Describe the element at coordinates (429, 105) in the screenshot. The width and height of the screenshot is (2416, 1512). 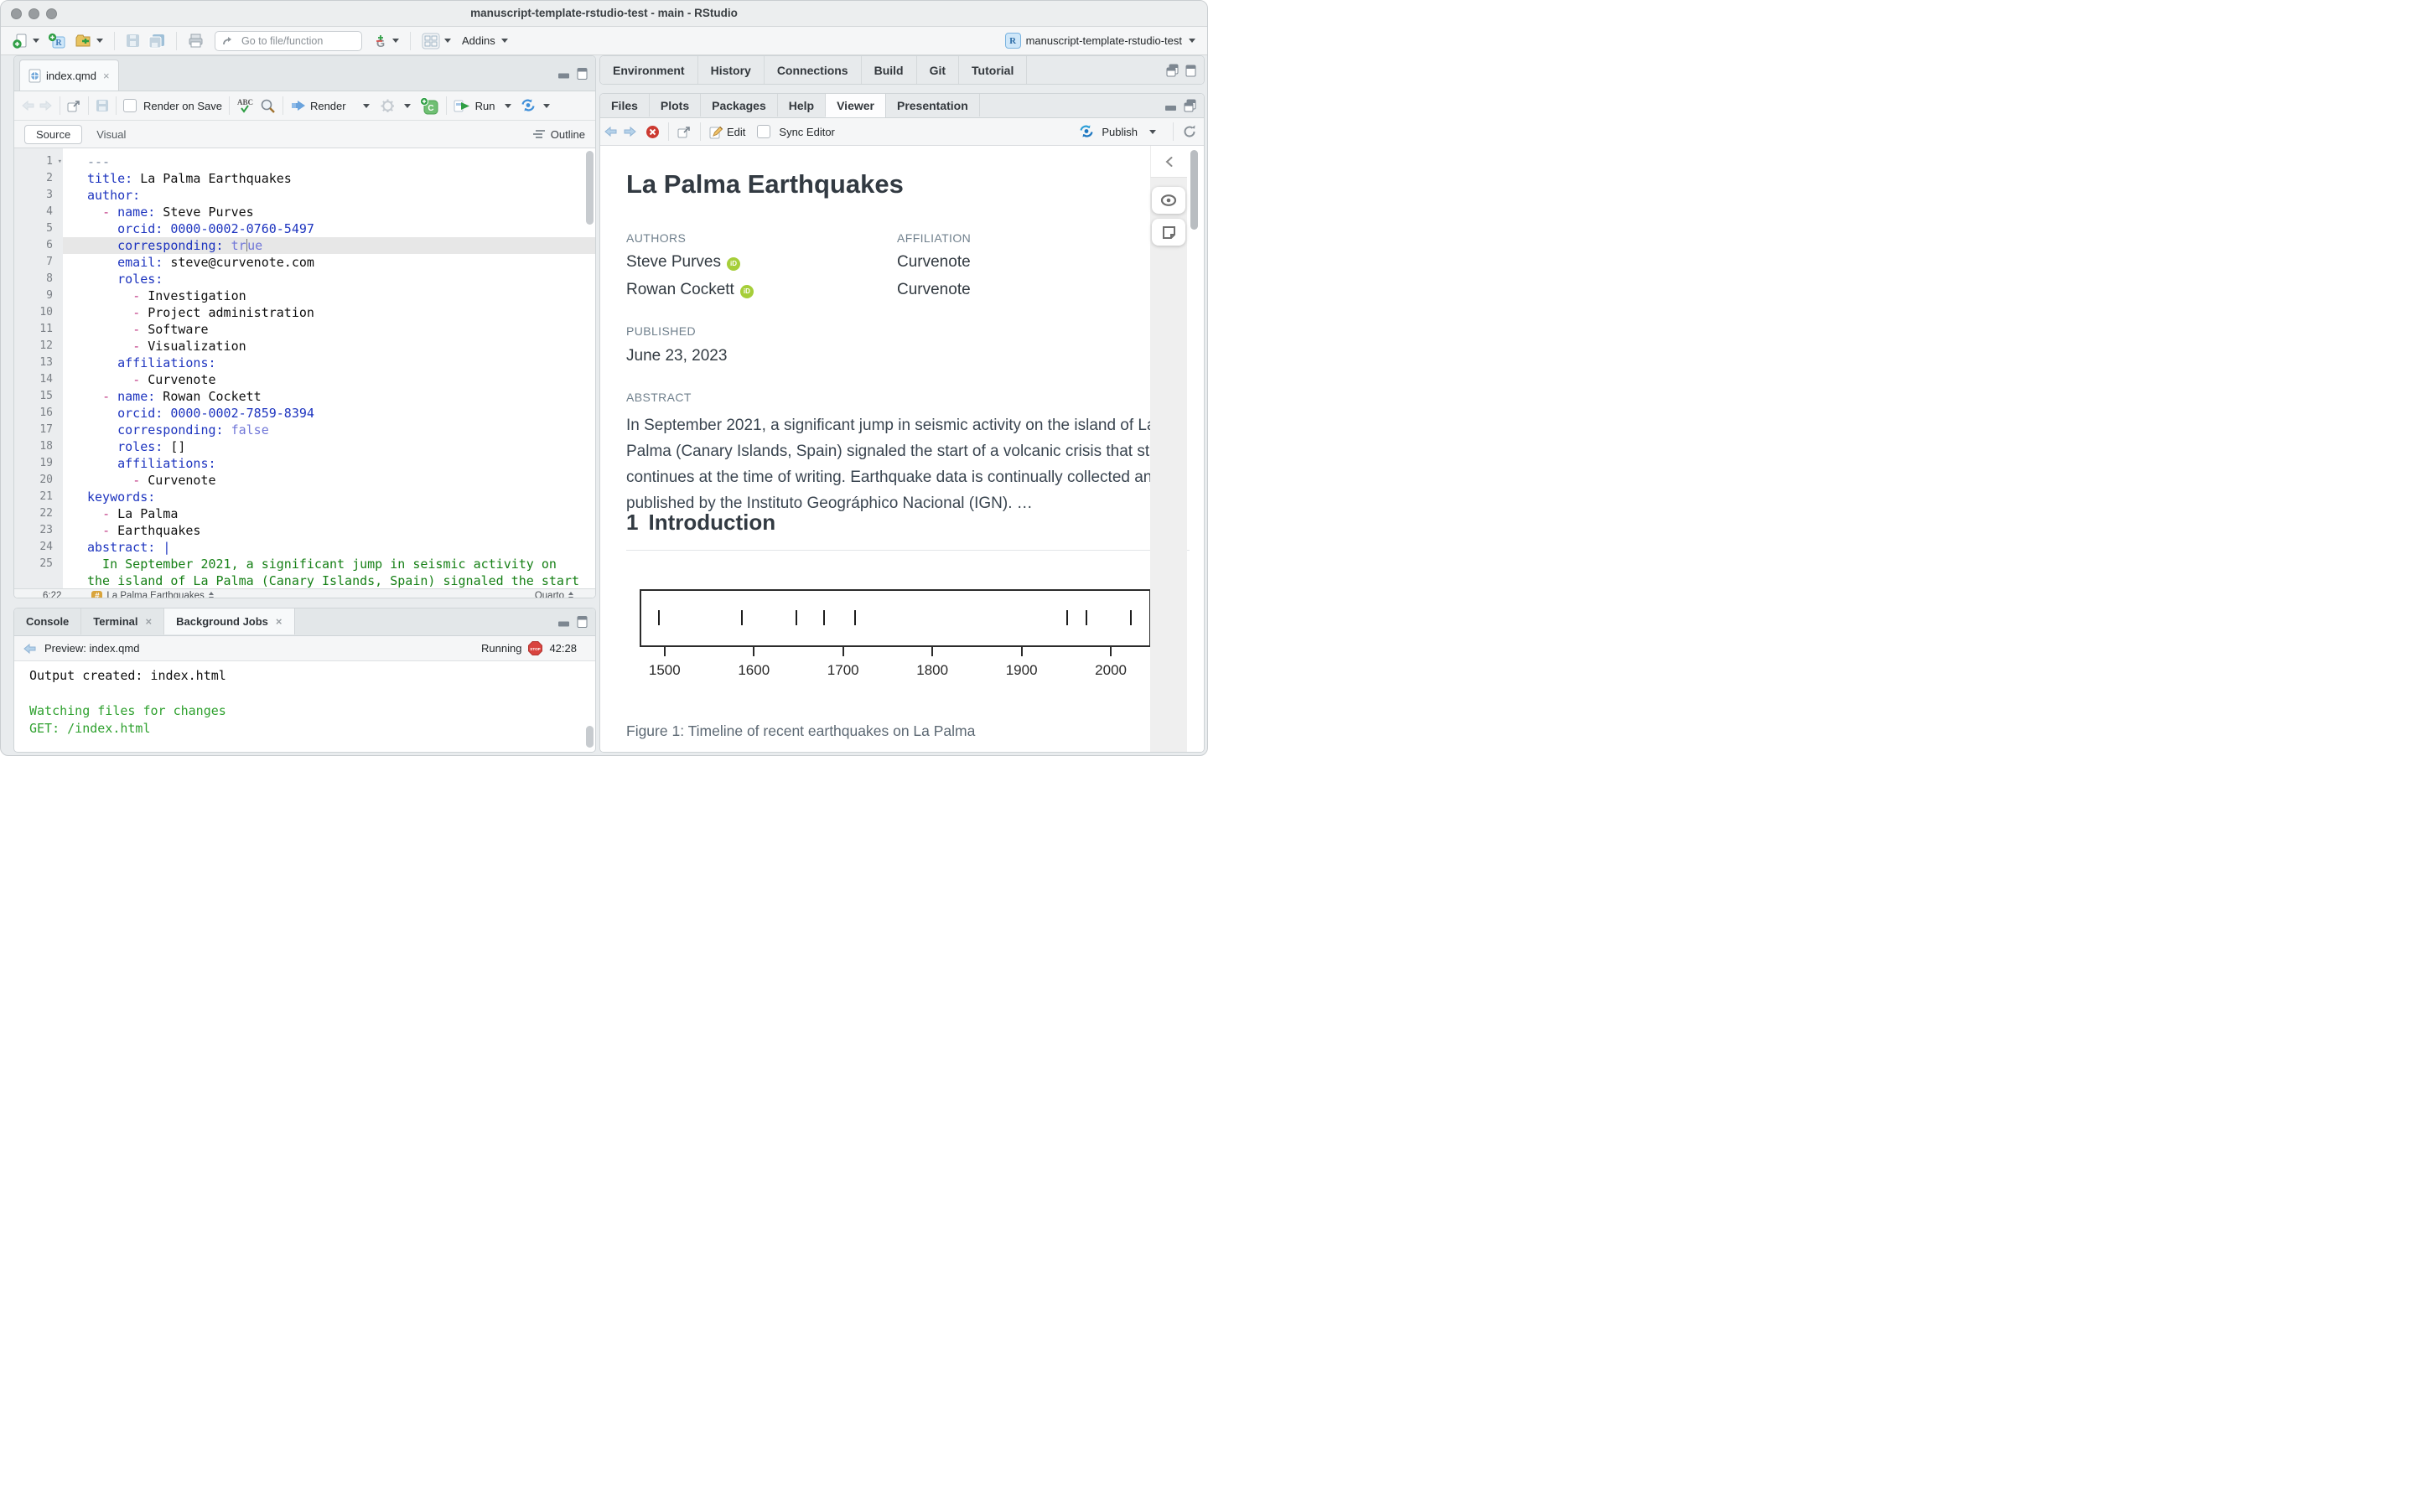
I see `insert-chunk-icon: C` at that location.